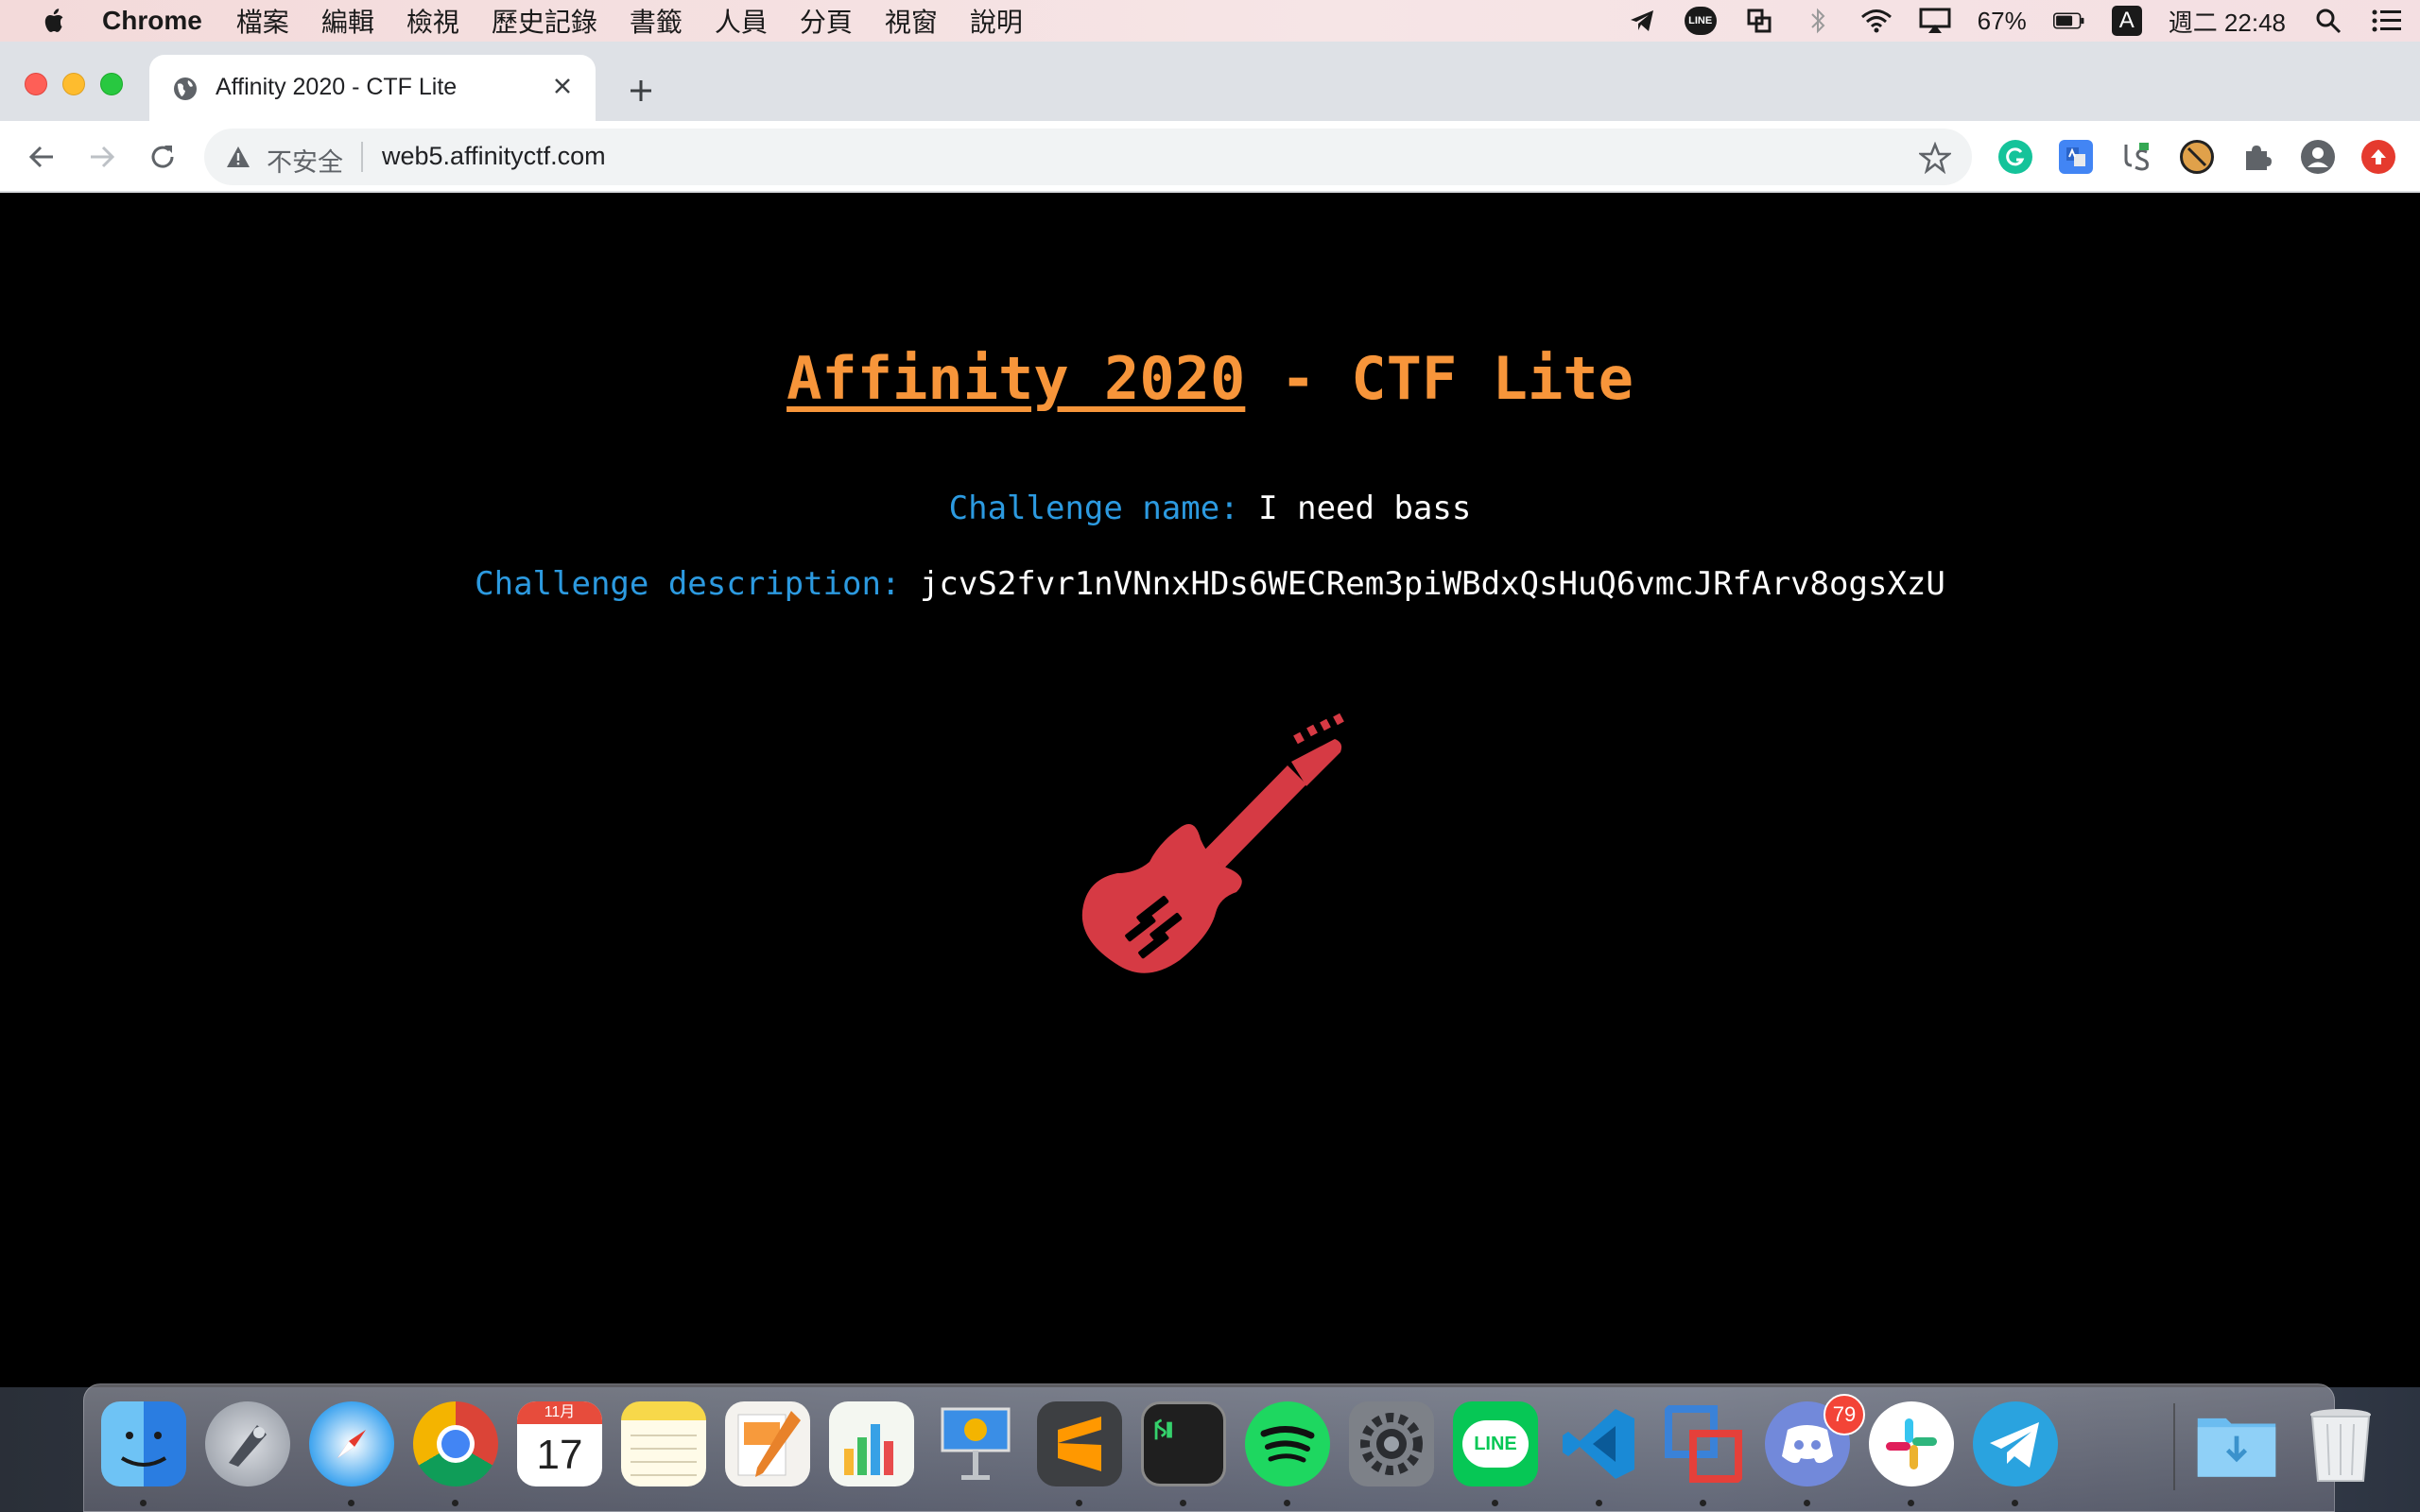 The image size is (2420, 1512). Describe the element at coordinates (1911, 1443) in the screenshot. I see `slack-icon` at that location.